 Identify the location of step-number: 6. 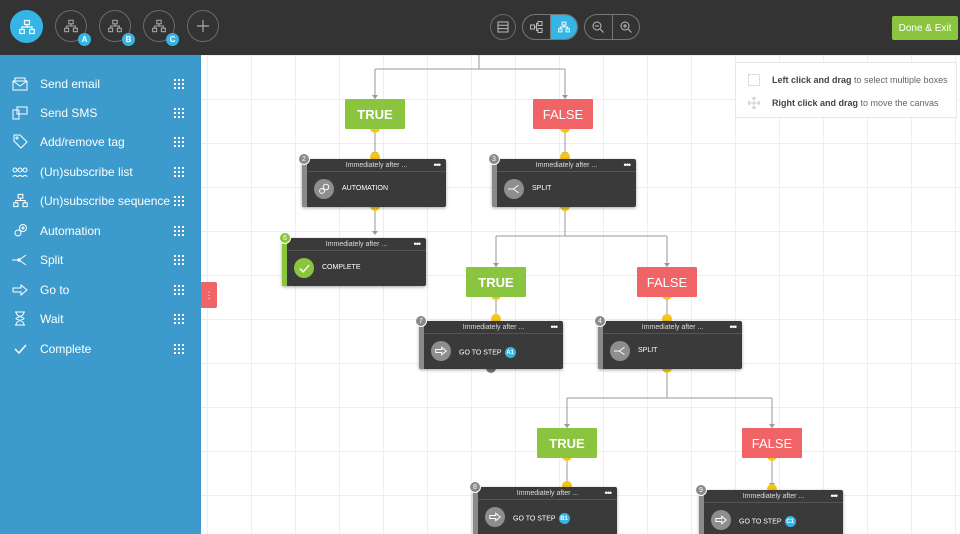
(285, 238).